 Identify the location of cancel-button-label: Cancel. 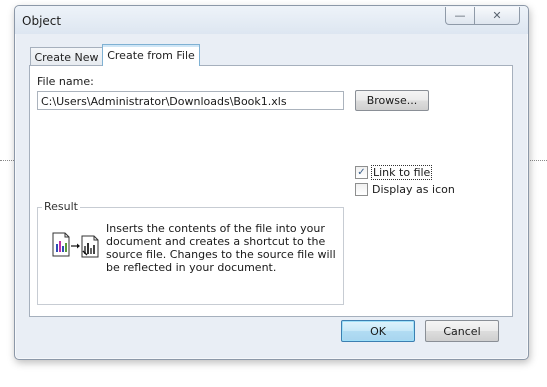
(462, 331).